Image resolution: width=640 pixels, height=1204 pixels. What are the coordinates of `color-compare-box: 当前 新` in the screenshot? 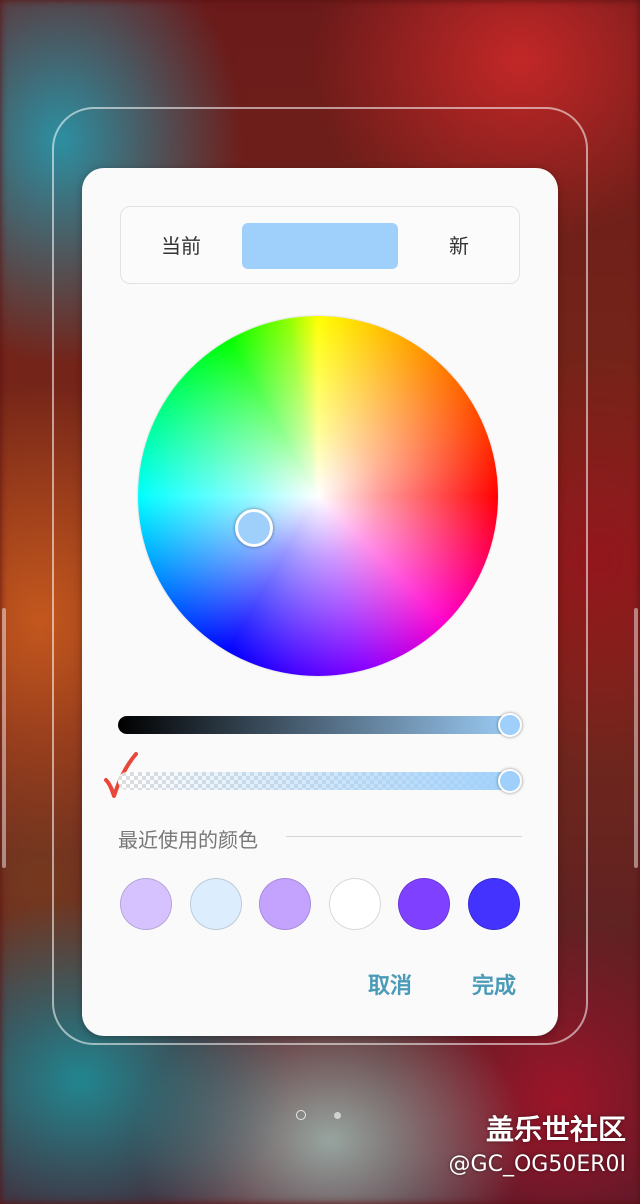 It's located at (320, 245).